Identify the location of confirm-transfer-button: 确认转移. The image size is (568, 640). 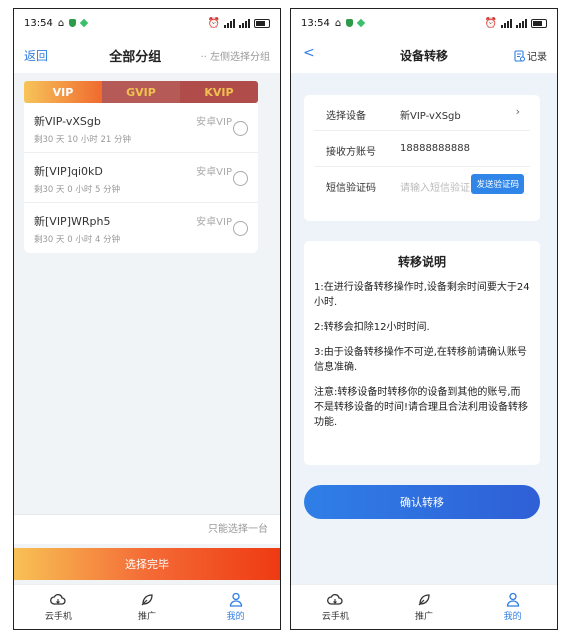
(422, 502).